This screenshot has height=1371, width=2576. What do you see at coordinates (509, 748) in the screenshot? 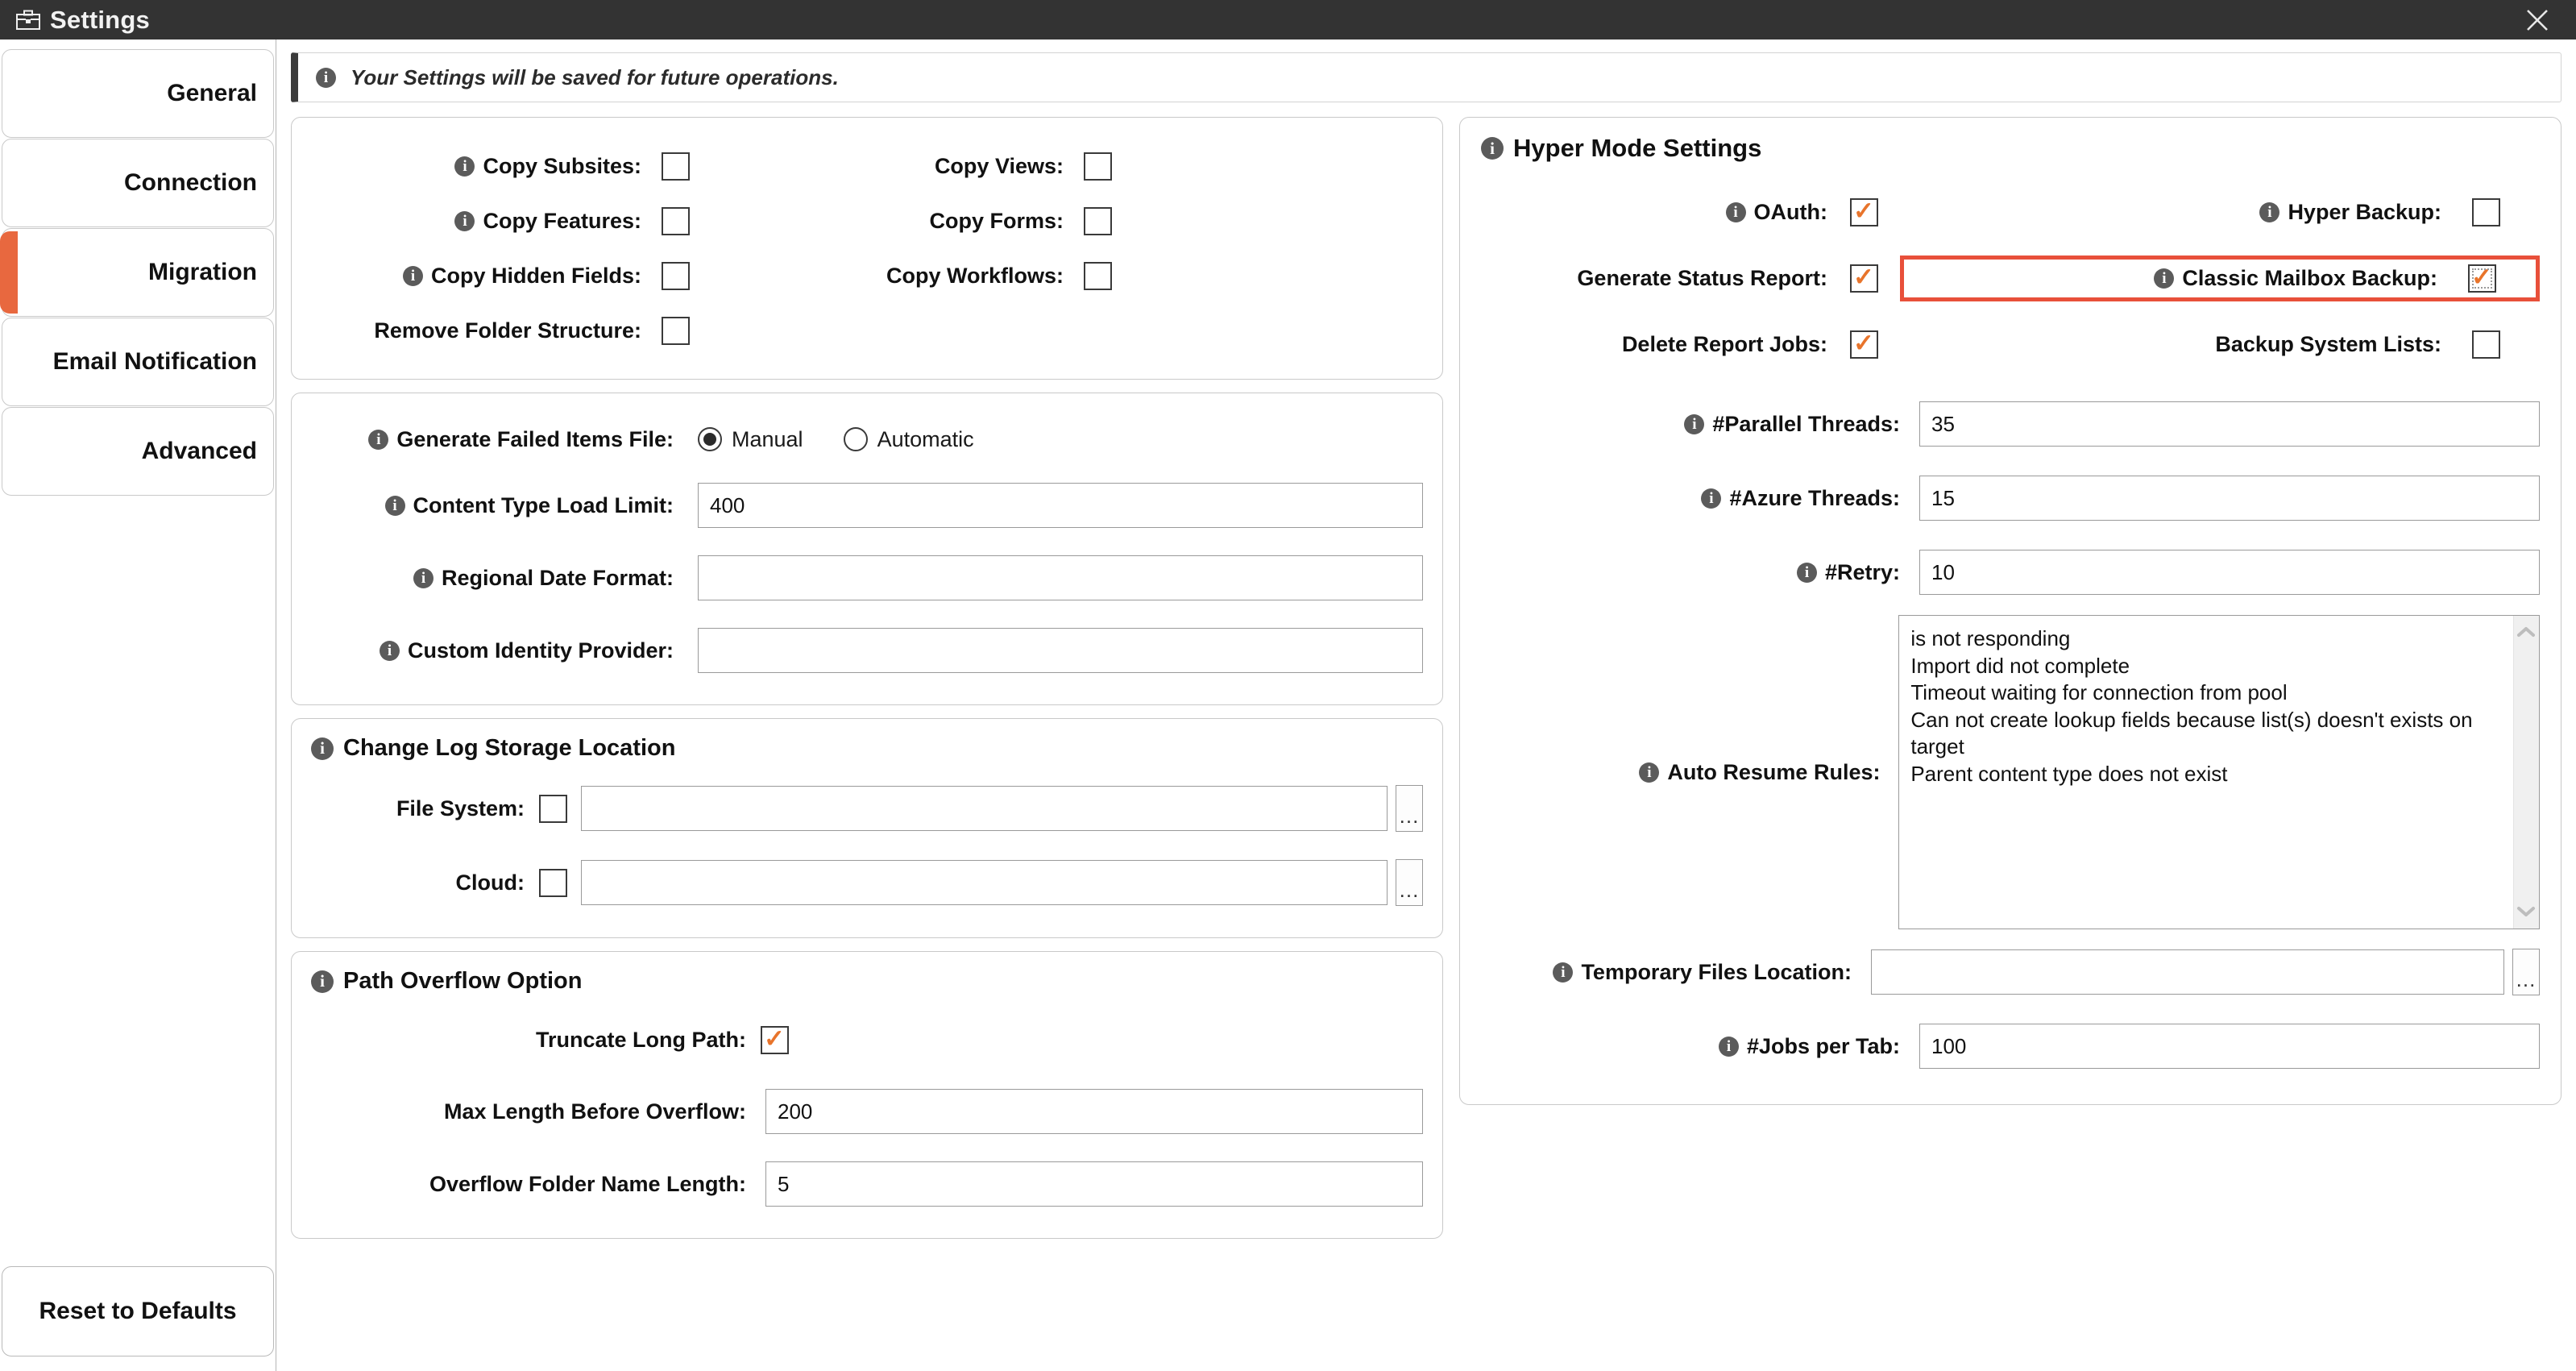
I see `change-log-storage-title: Change Log Storage Location` at bounding box center [509, 748].